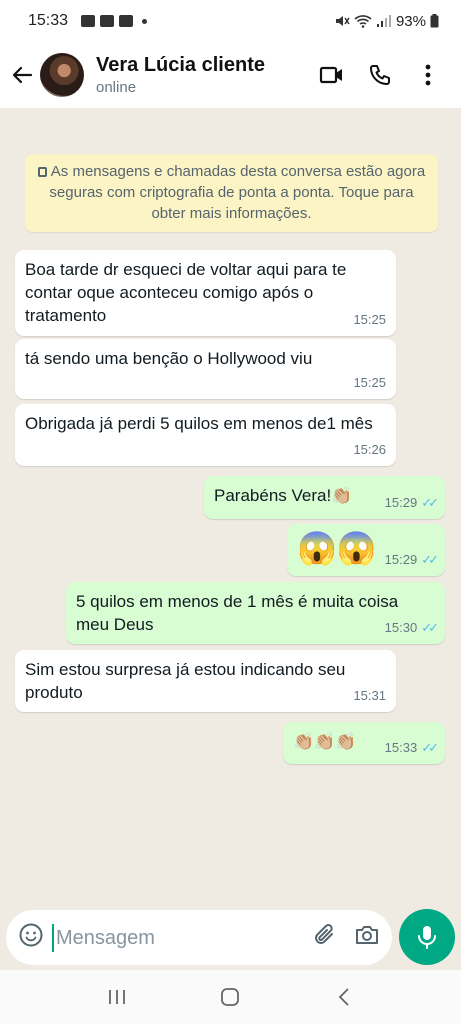  I want to click on recents-button, so click(117, 997).